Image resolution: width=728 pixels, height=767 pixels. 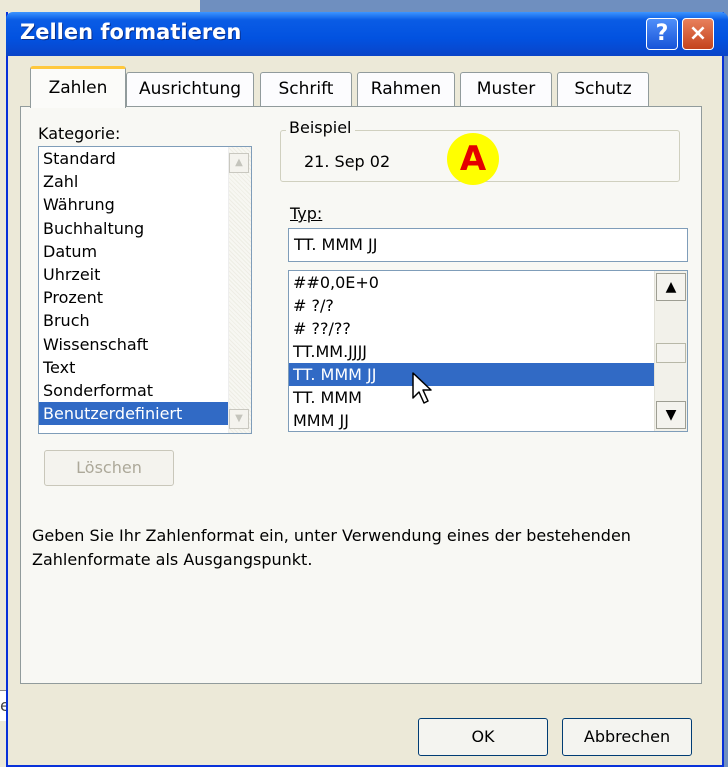 What do you see at coordinates (145, 320) in the screenshot?
I see `kategorie-item-bruch: Bruch` at bounding box center [145, 320].